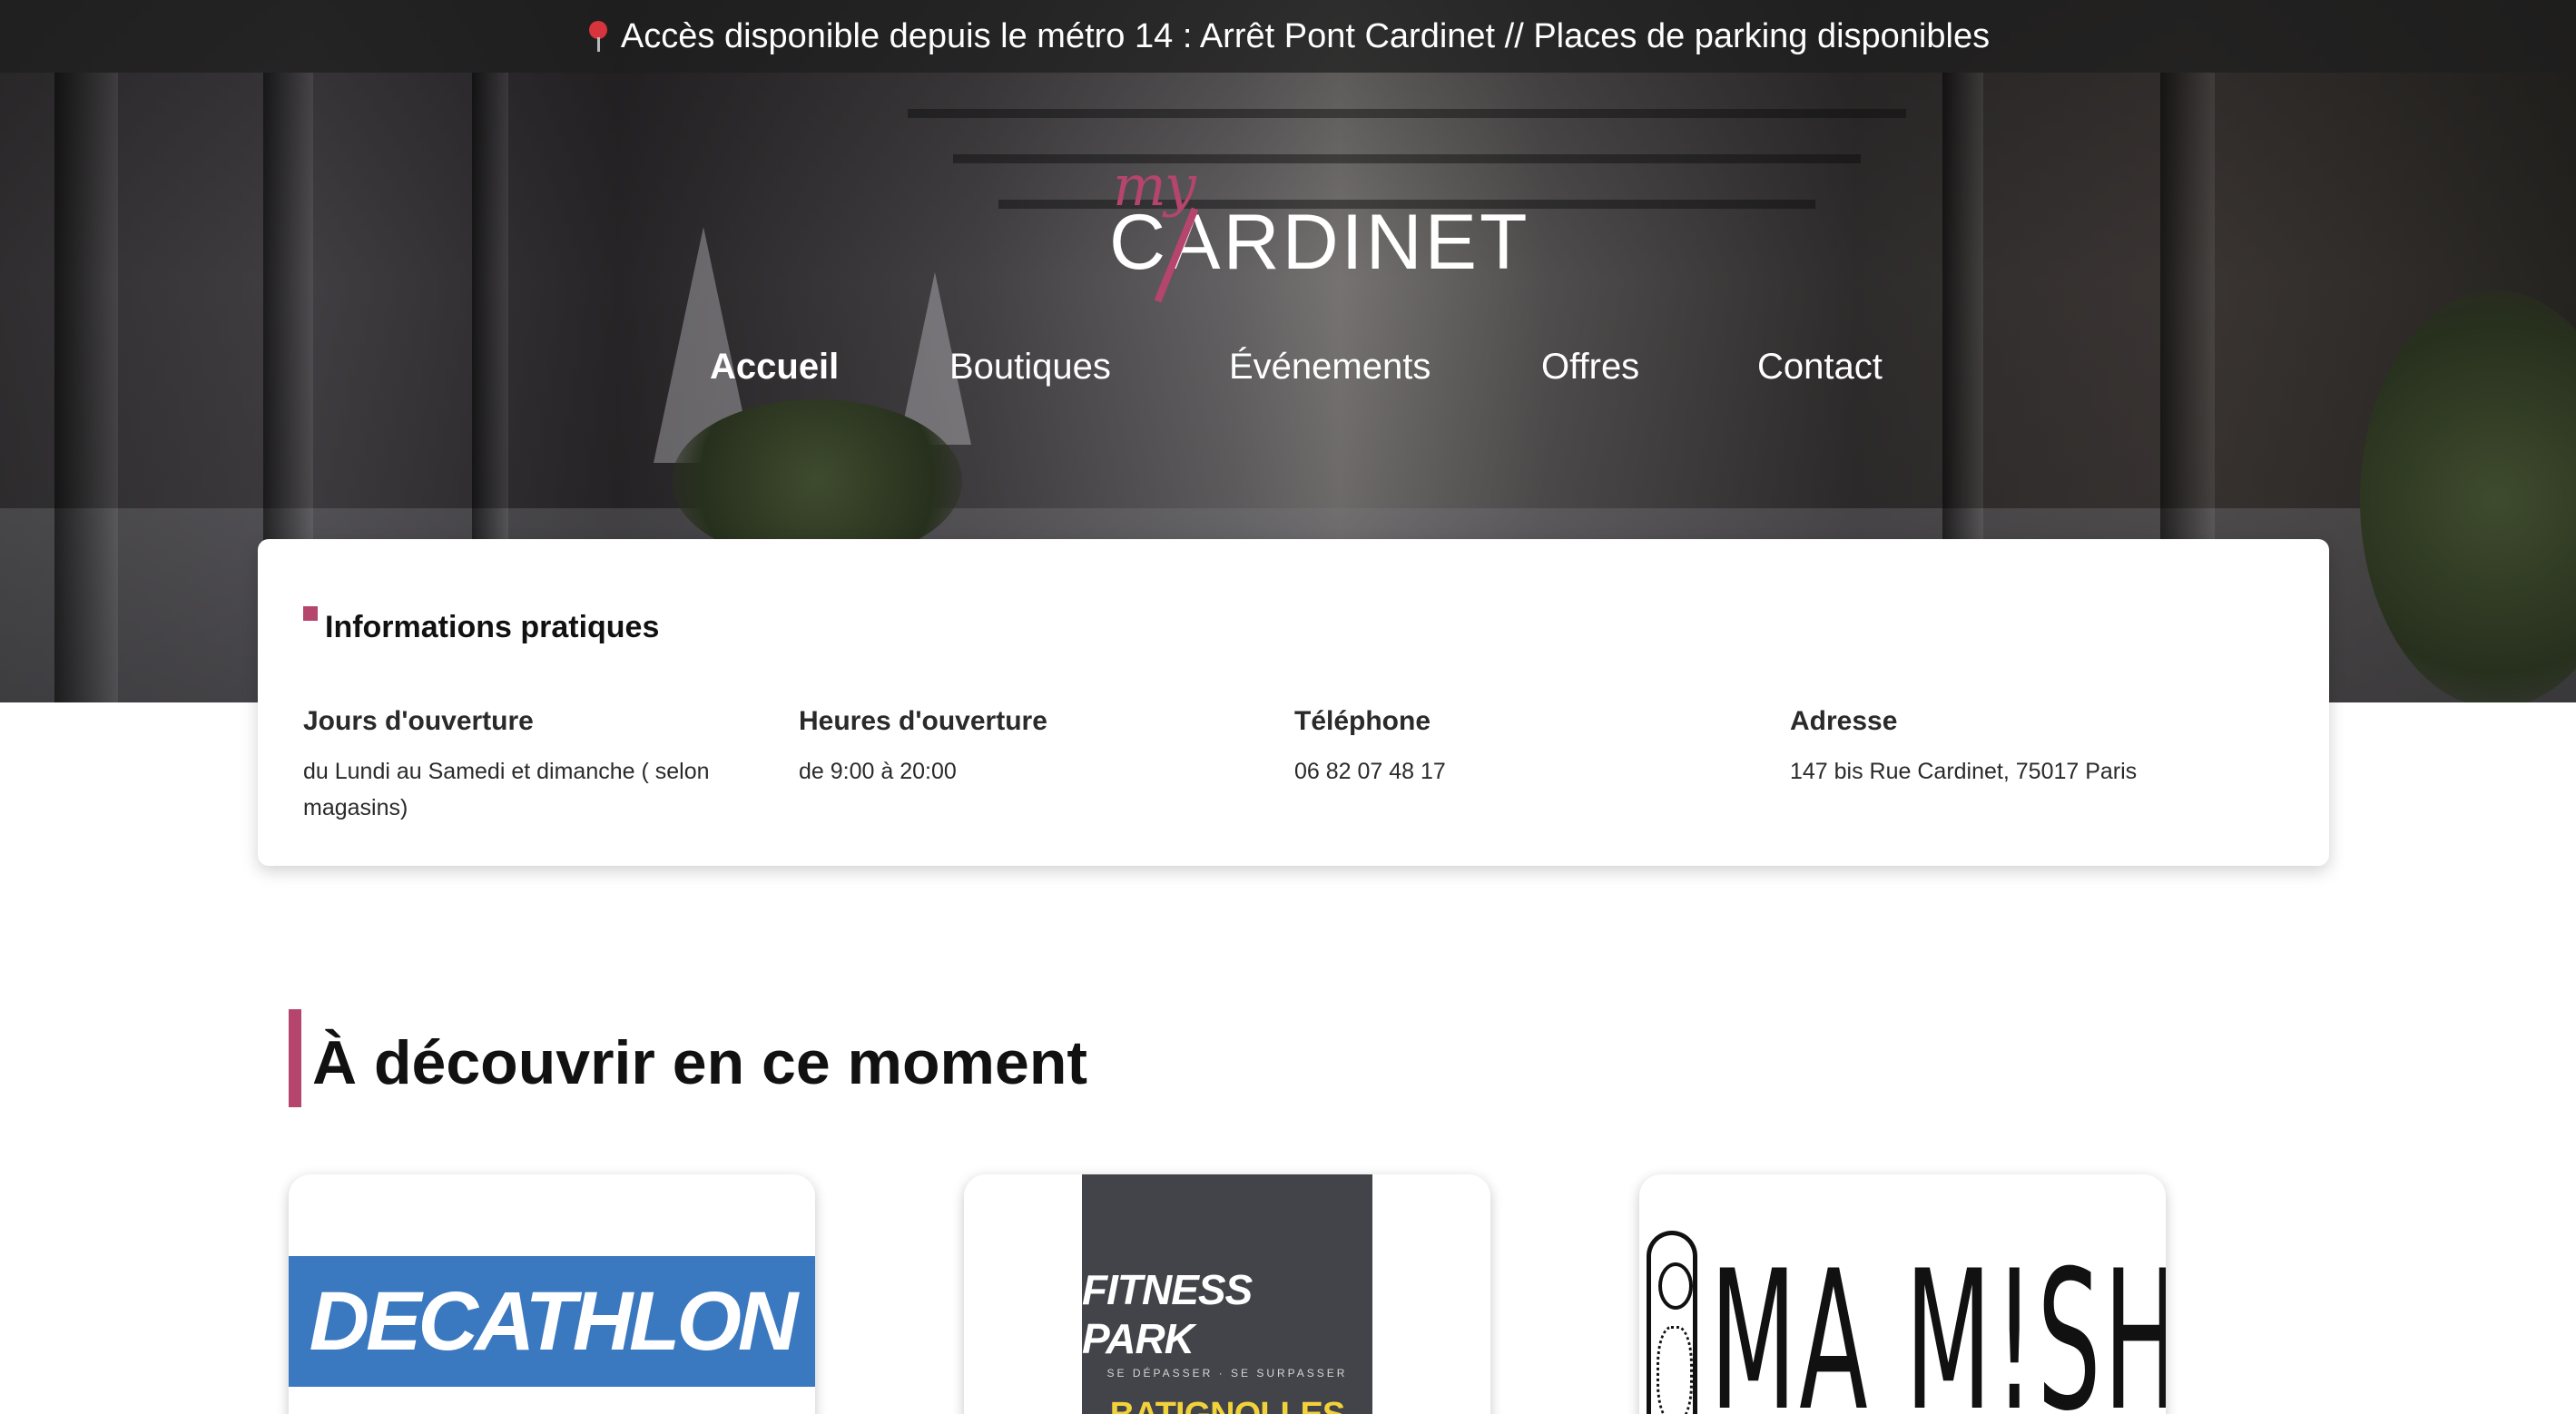  Describe the element at coordinates (1820, 367) in the screenshot. I see `nav-item-contact: Contact` at that location.